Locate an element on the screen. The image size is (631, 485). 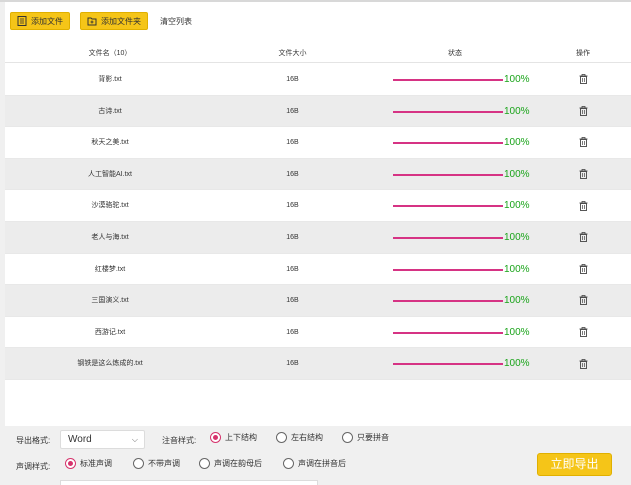
table-row: 西游记.txt 16B 100% is located at coordinates (318, 332).